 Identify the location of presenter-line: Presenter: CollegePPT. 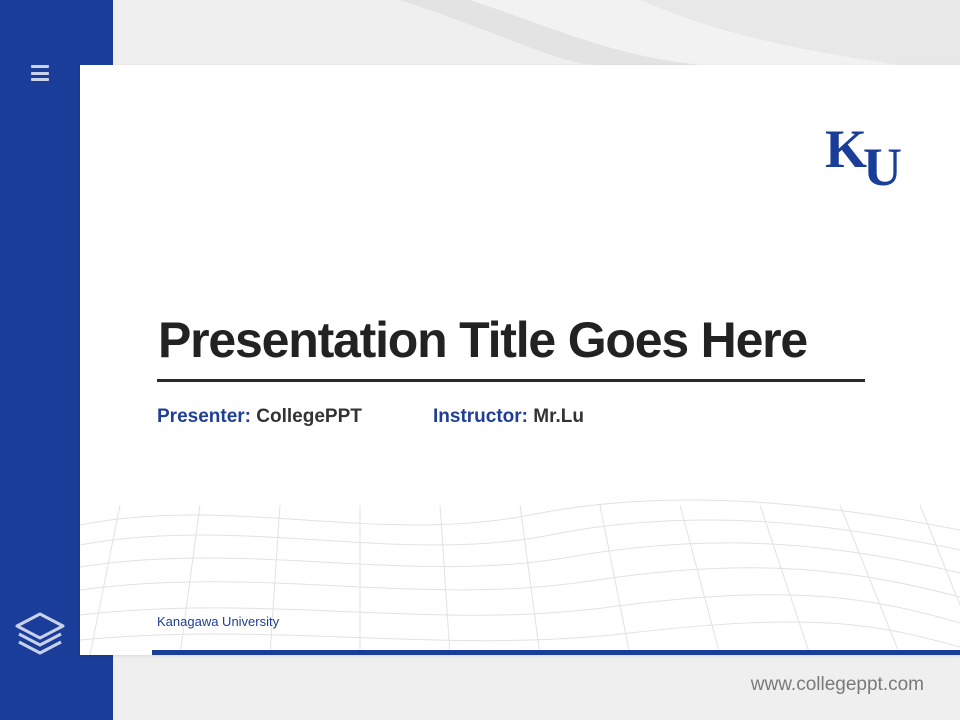
(259, 417).